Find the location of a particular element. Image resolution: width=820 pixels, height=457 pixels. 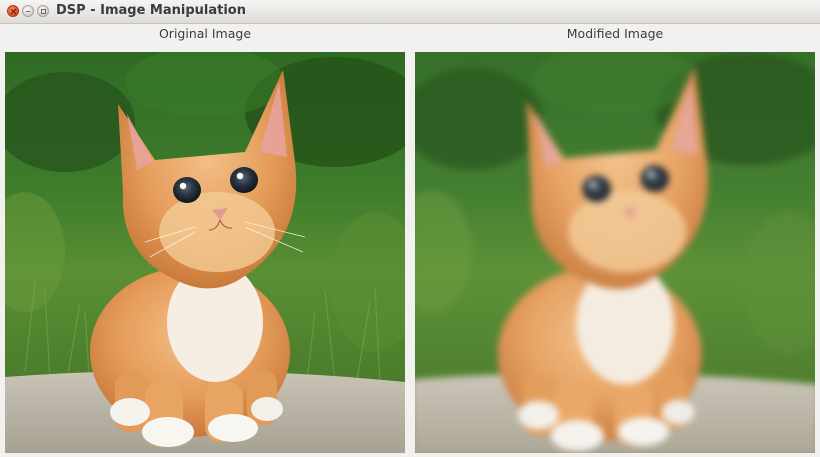

original-image-label: Original Image is located at coordinates (205, 33).